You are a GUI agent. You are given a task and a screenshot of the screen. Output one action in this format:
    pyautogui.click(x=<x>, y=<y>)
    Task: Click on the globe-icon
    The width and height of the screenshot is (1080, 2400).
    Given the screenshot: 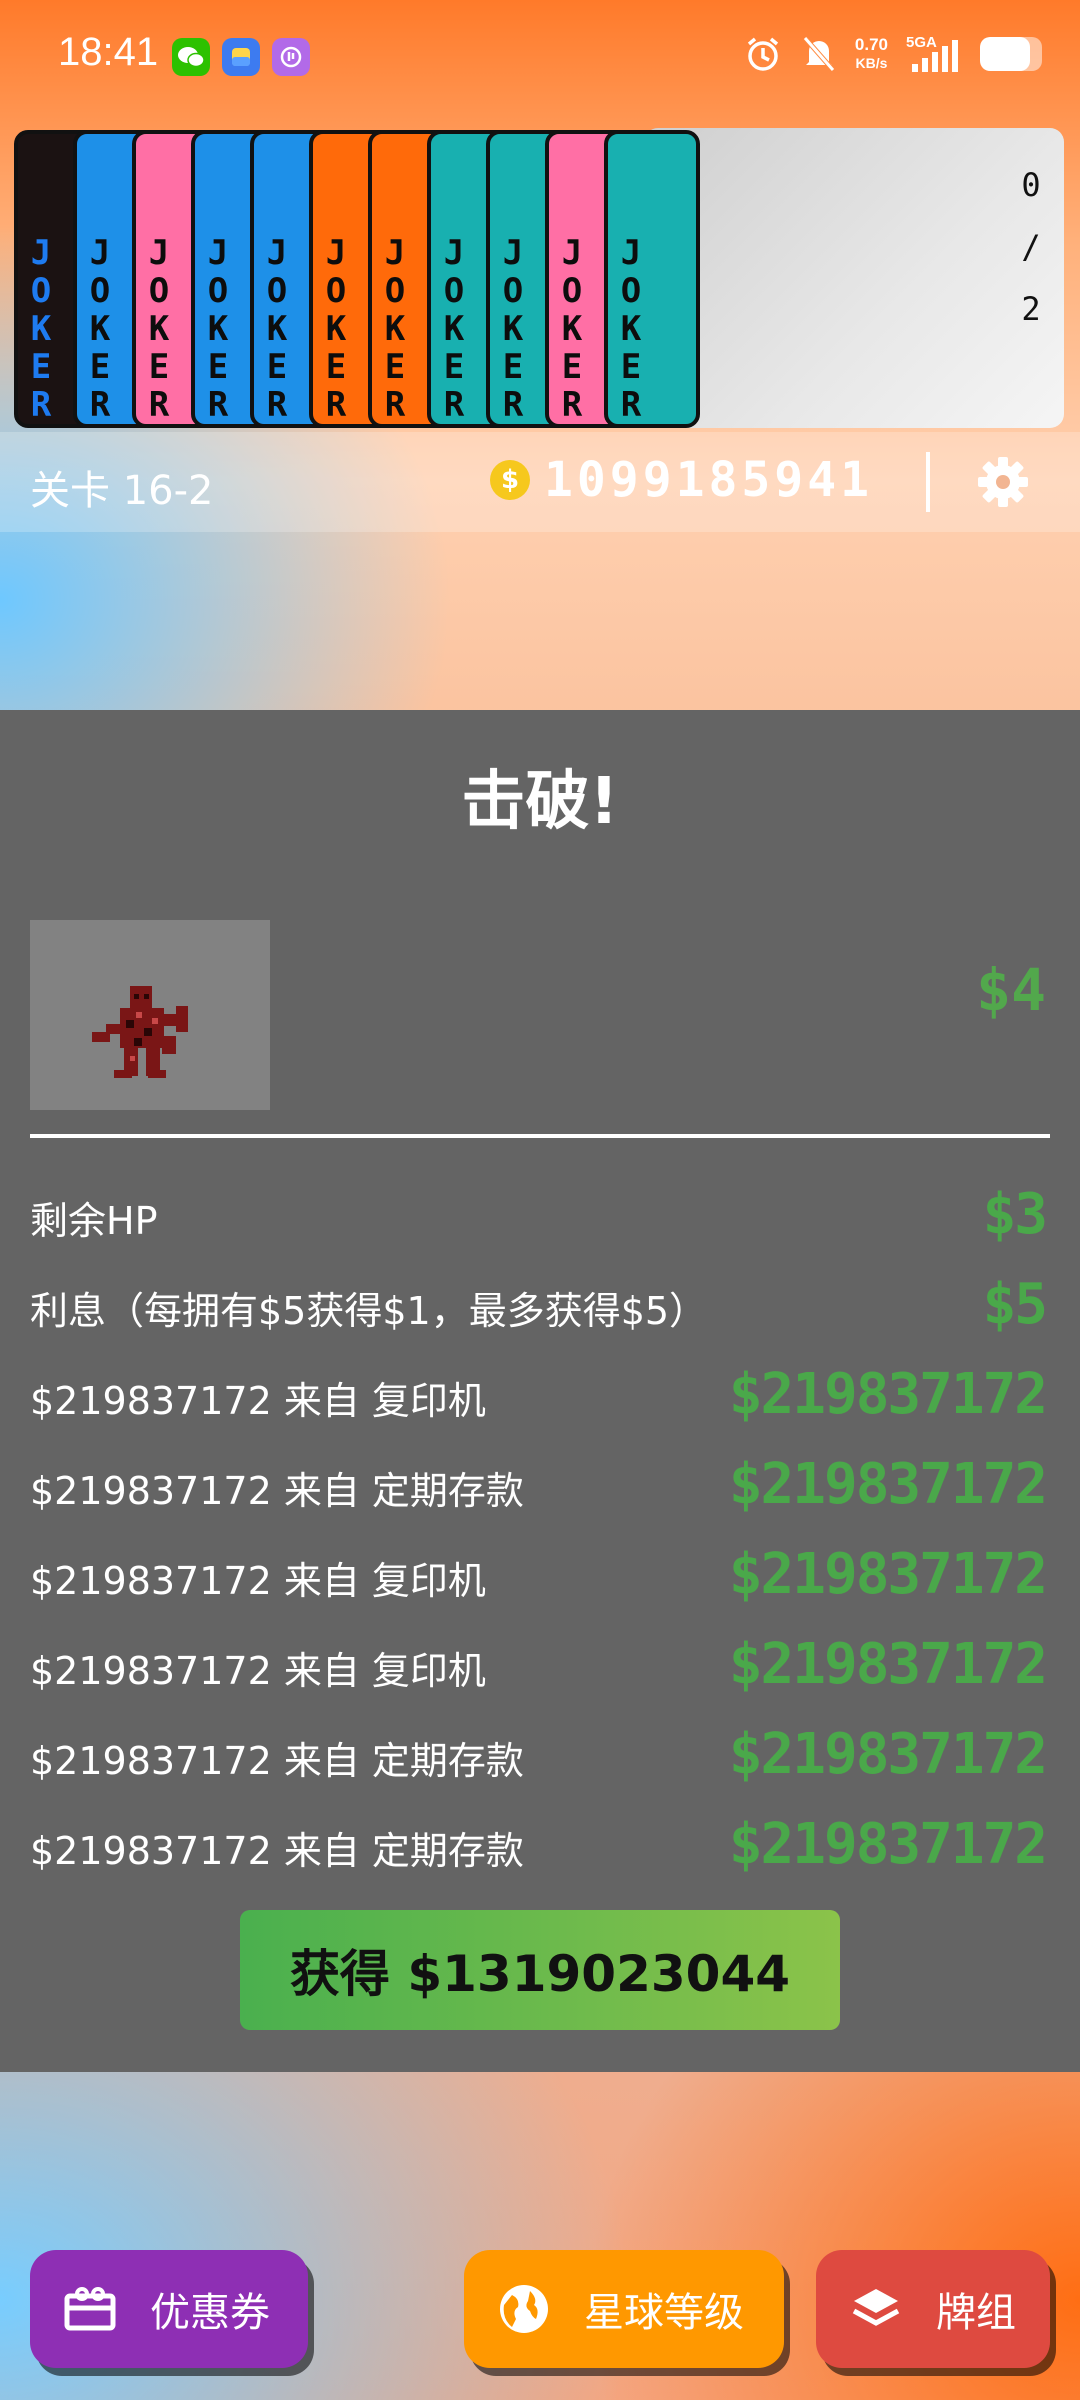 What is the action you would take?
    pyautogui.click(x=524, y=2309)
    